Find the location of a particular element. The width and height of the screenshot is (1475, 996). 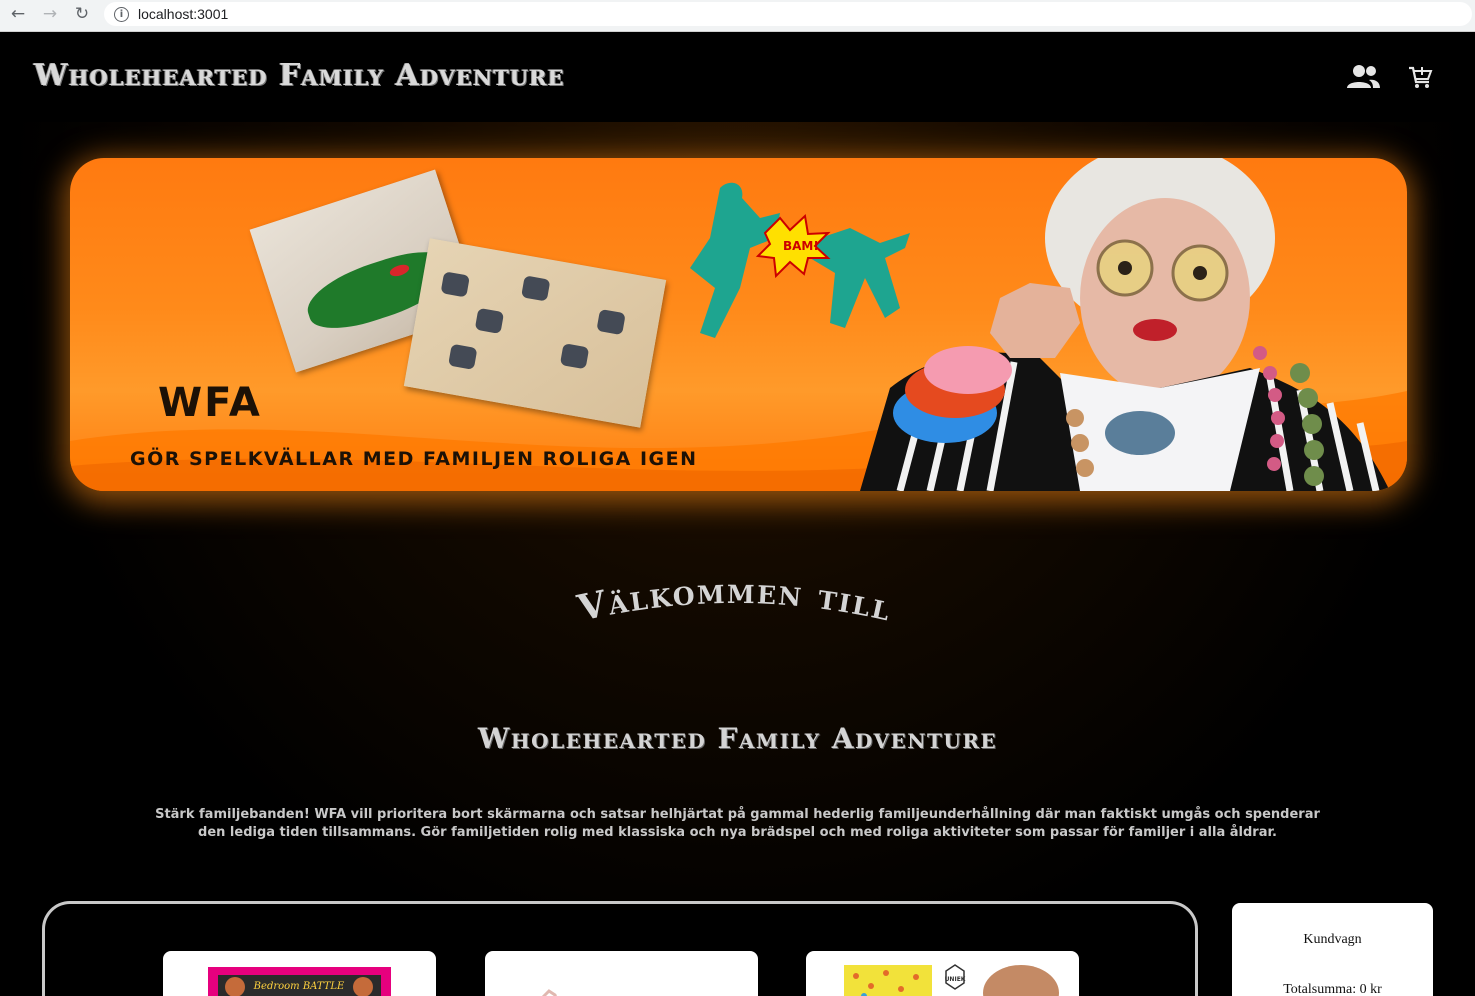

product-image: Bedroom BATTLE is located at coordinates (299, 981).